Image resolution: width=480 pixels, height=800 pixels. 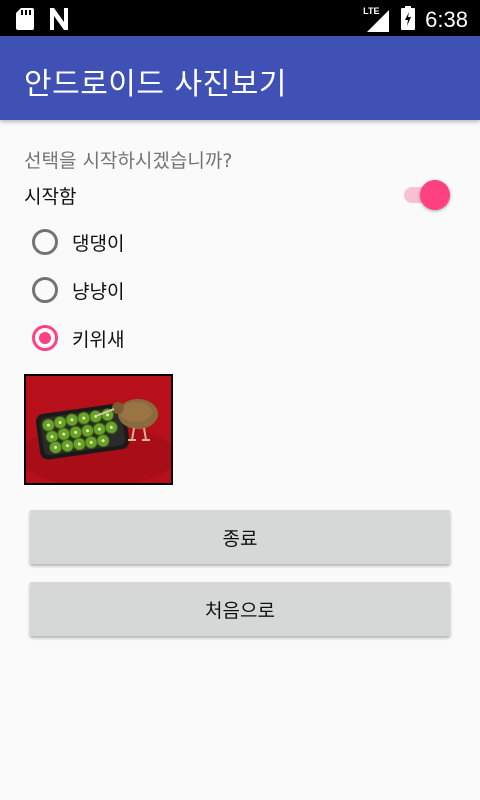 I want to click on status-time: 6:38, so click(x=446, y=19).